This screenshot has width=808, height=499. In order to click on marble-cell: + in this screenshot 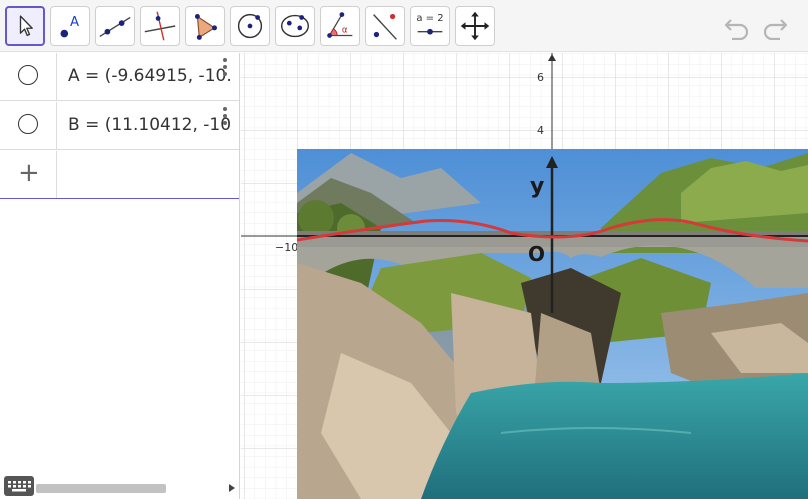, I will do `click(28, 174)`.